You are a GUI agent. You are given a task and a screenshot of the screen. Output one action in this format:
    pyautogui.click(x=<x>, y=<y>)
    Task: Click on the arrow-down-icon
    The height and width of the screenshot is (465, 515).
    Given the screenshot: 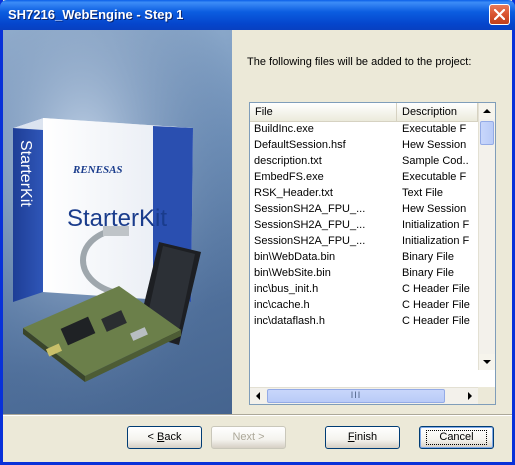 What is the action you would take?
    pyautogui.click(x=487, y=362)
    